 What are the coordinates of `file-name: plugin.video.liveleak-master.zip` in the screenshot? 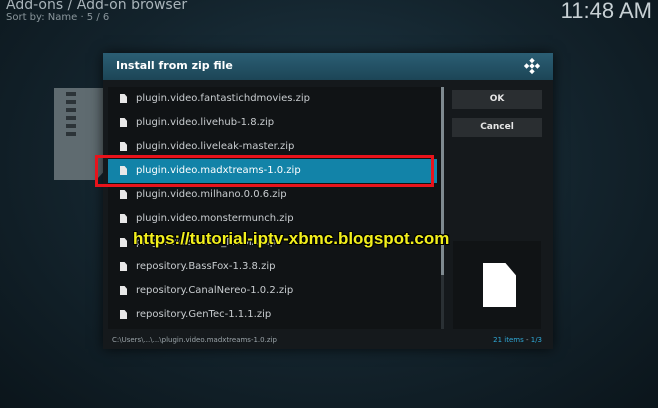 It's located at (215, 146).